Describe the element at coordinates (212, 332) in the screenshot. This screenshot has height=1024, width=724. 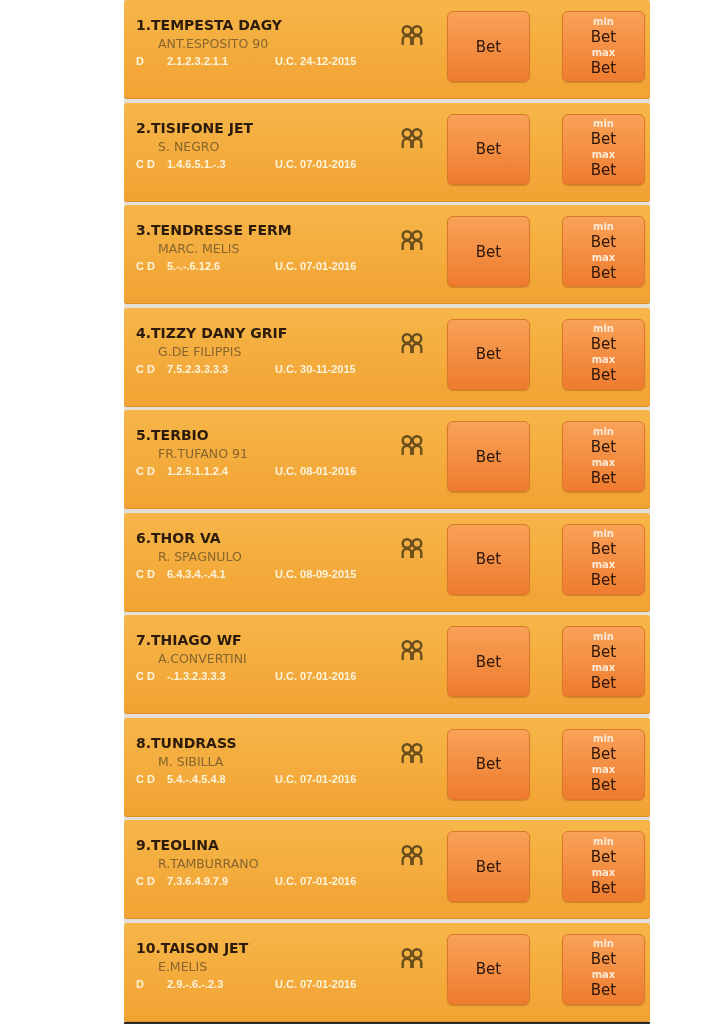
I see `horse-name: 4.TIZZY DANY GRIF` at that location.